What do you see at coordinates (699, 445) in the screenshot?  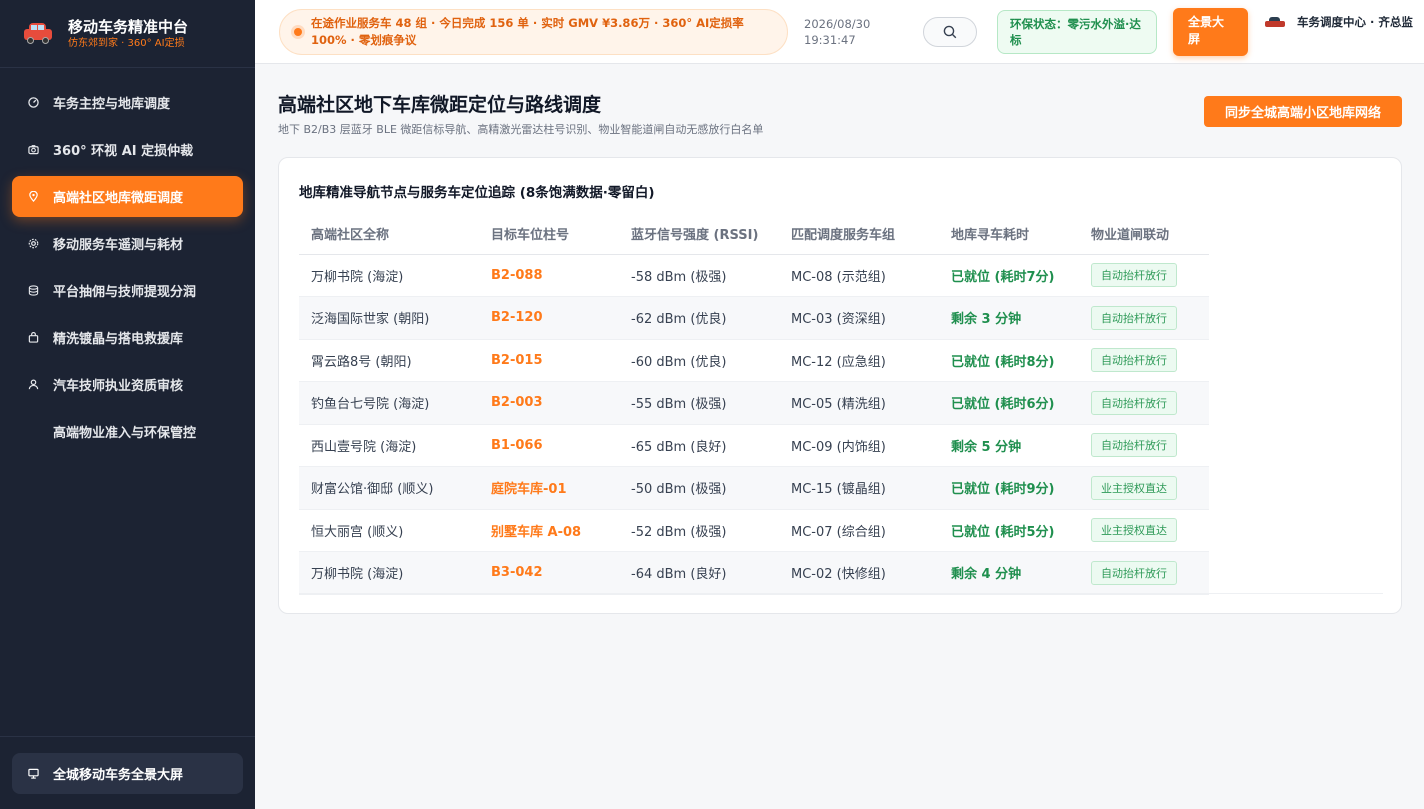 I see `rssi-cell: -65 dBm (良好)` at bounding box center [699, 445].